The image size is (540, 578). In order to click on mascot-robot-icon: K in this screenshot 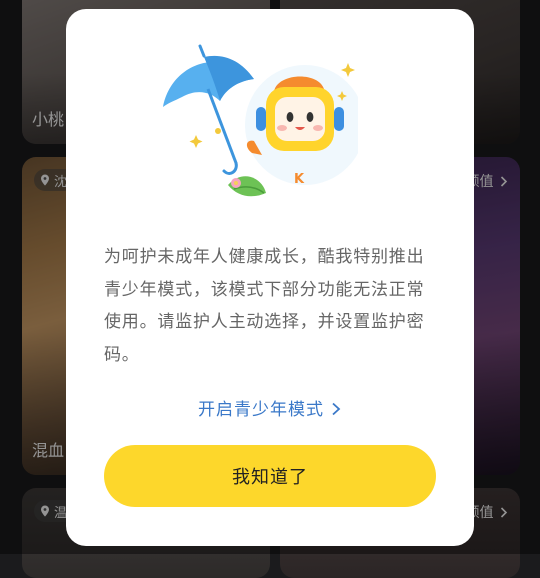, I will do `click(301, 126)`.